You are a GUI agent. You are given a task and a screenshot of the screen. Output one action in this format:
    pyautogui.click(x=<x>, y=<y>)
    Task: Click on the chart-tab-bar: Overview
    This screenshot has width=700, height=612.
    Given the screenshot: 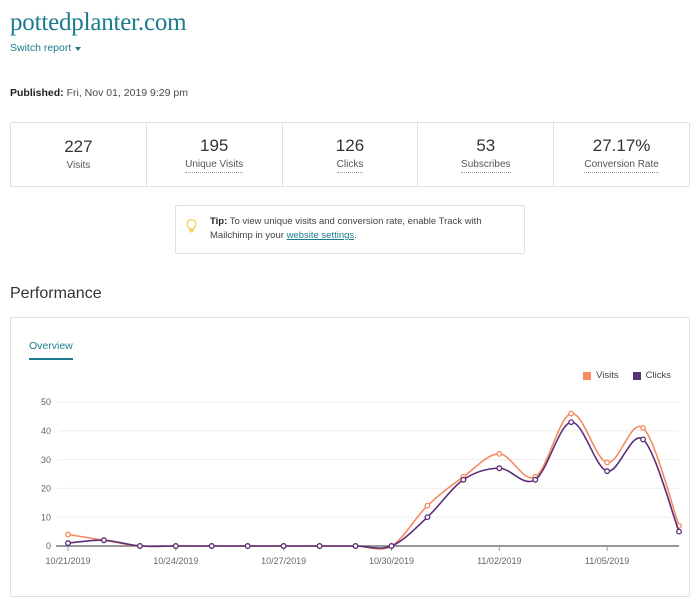 What is the action you would take?
    pyautogui.click(x=350, y=339)
    